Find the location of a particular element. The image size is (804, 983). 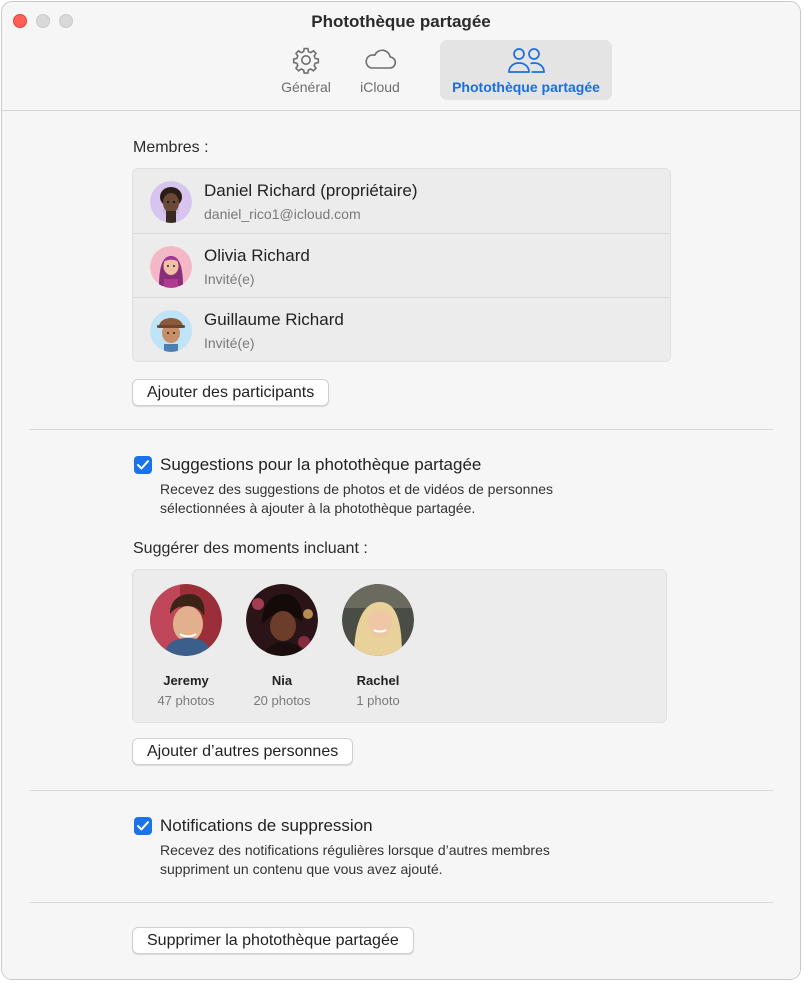

deletion-notifications-title: Notifications de suppression is located at coordinates (266, 825).